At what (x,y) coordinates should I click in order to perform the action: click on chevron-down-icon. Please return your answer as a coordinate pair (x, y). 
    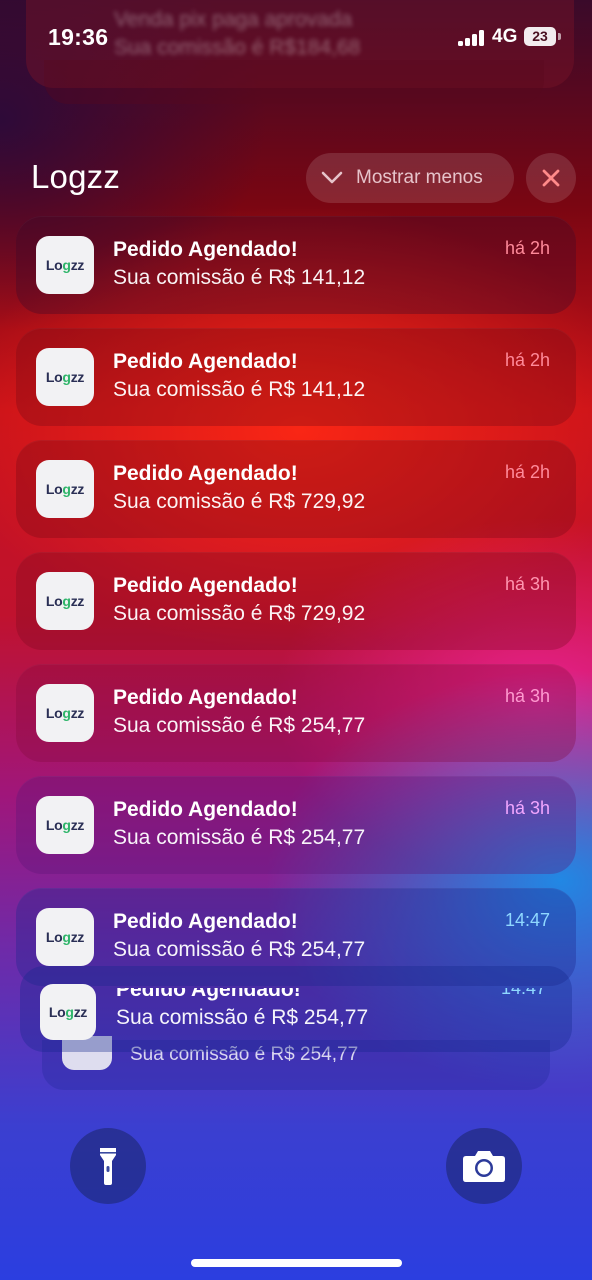
    Looking at the image, I should click on (332, 178).